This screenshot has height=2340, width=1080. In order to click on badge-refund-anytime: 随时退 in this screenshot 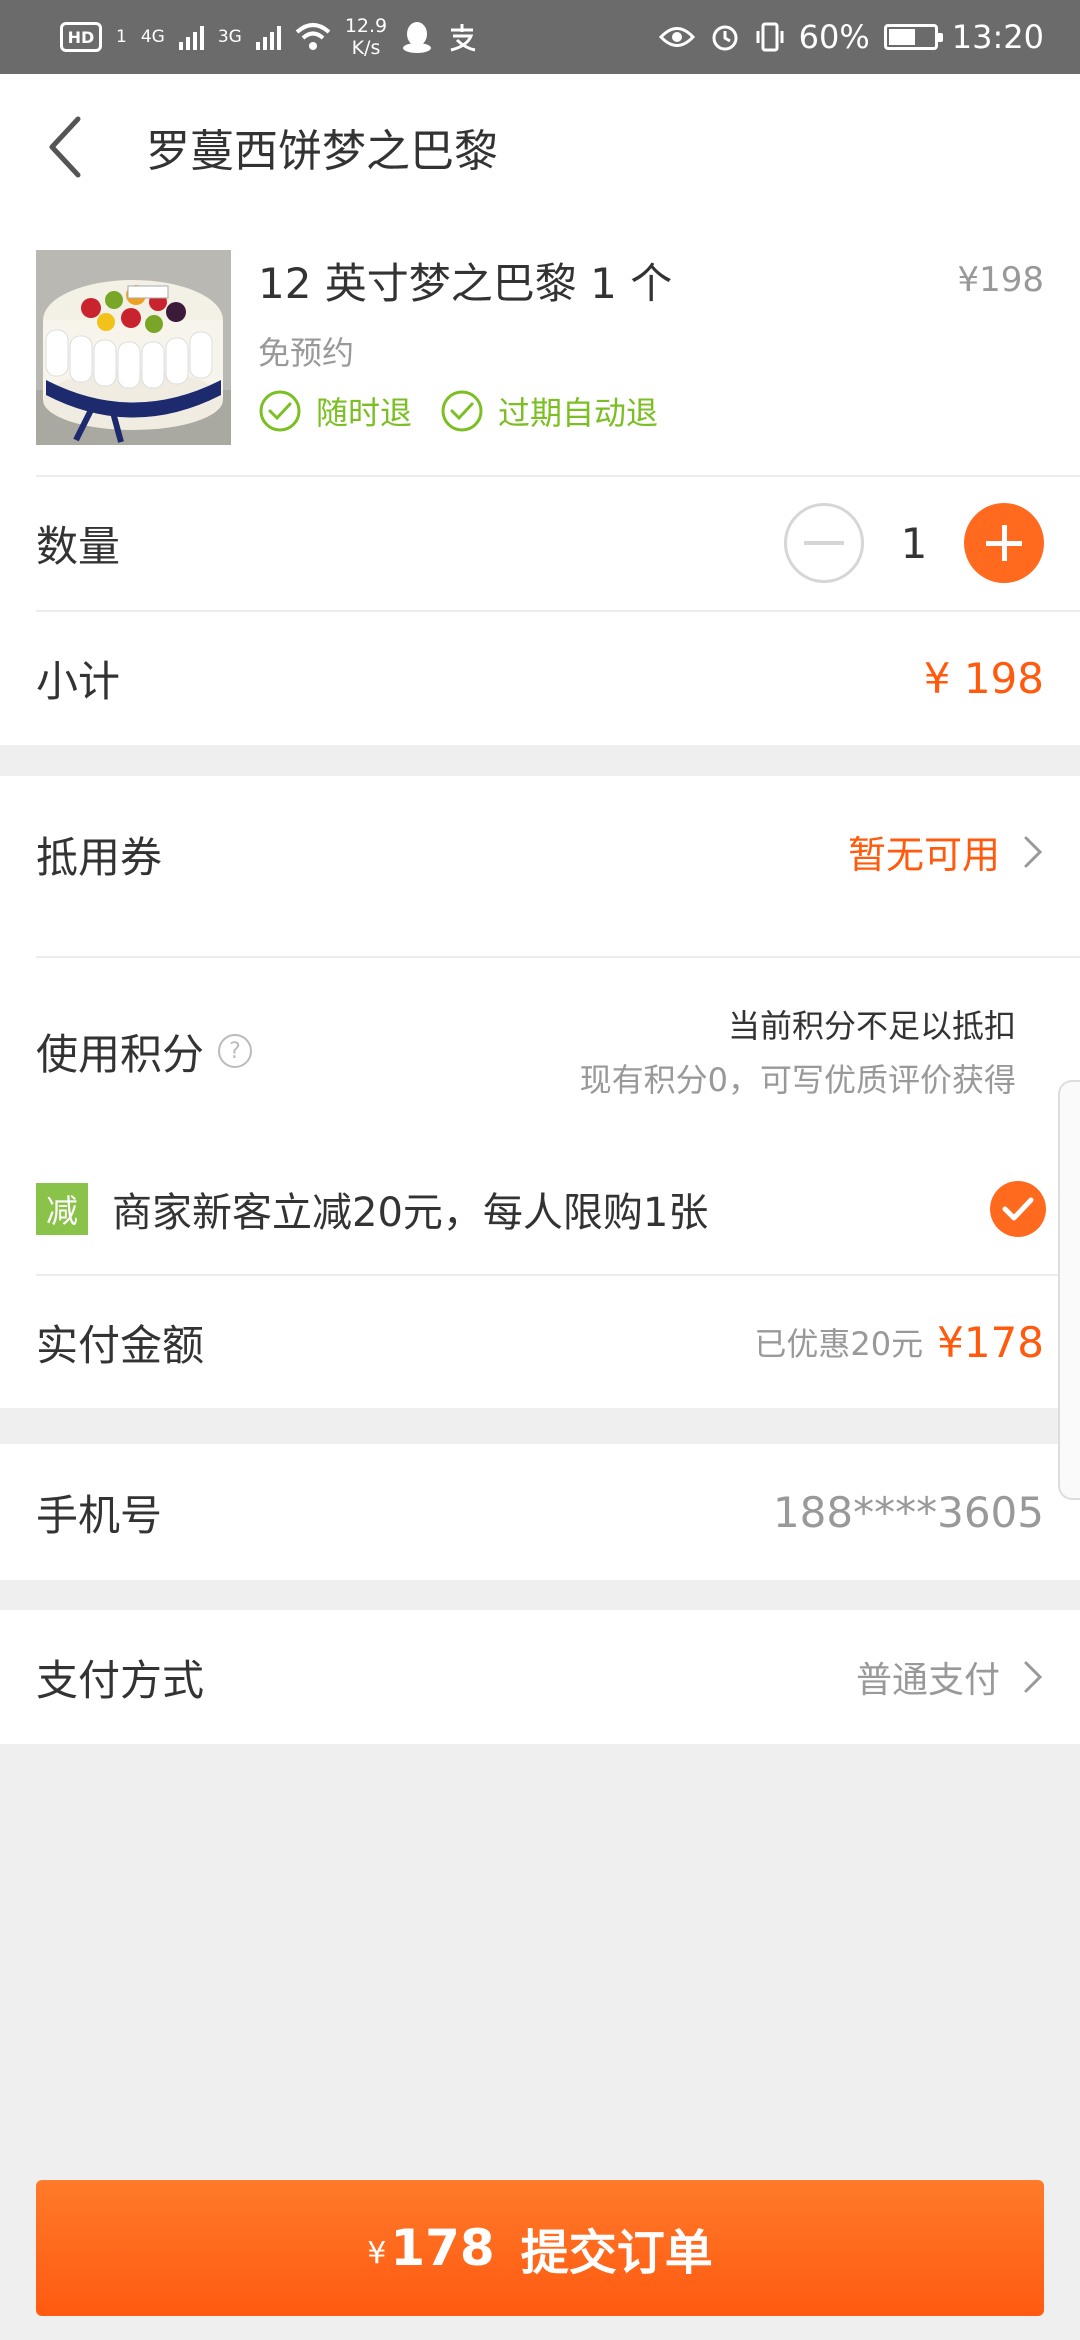, I will do `click(335, 411)`.